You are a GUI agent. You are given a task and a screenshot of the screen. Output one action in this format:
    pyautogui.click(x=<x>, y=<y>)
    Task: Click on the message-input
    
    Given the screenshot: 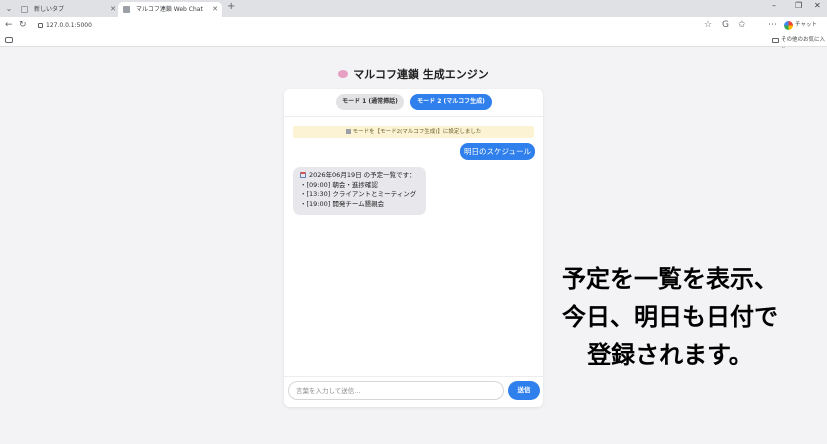 What is the action you would take?
    pyautogui.click(x=396, y=390)
    